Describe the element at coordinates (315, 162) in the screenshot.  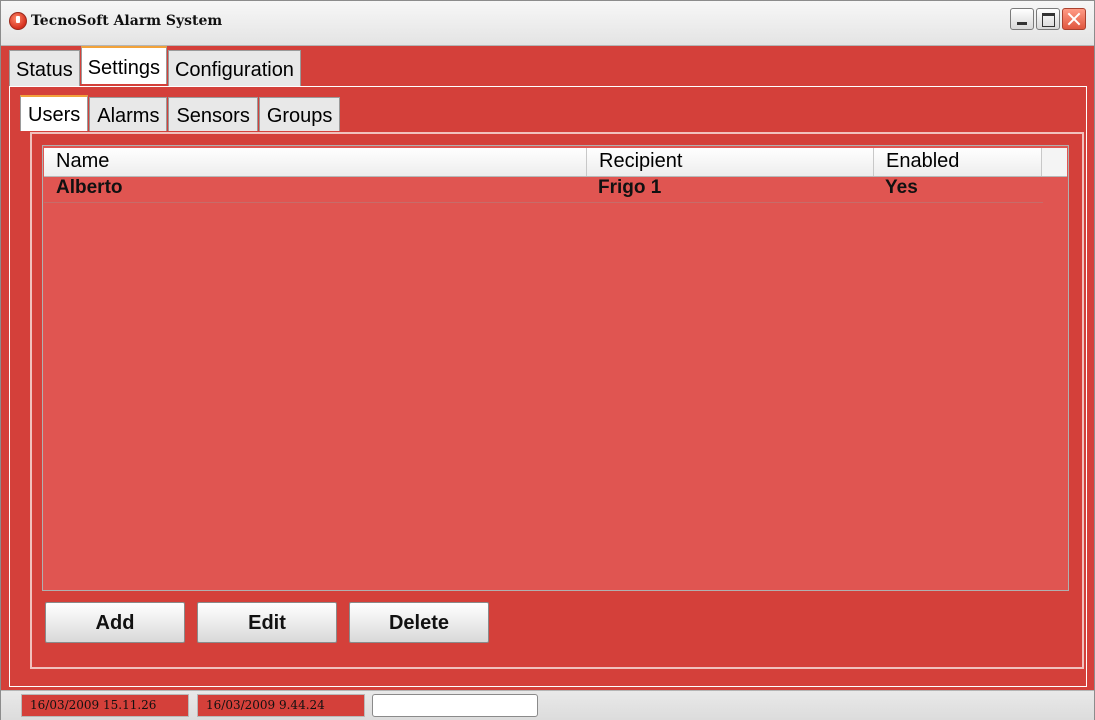
I see `column-header-name: Name` at that location.